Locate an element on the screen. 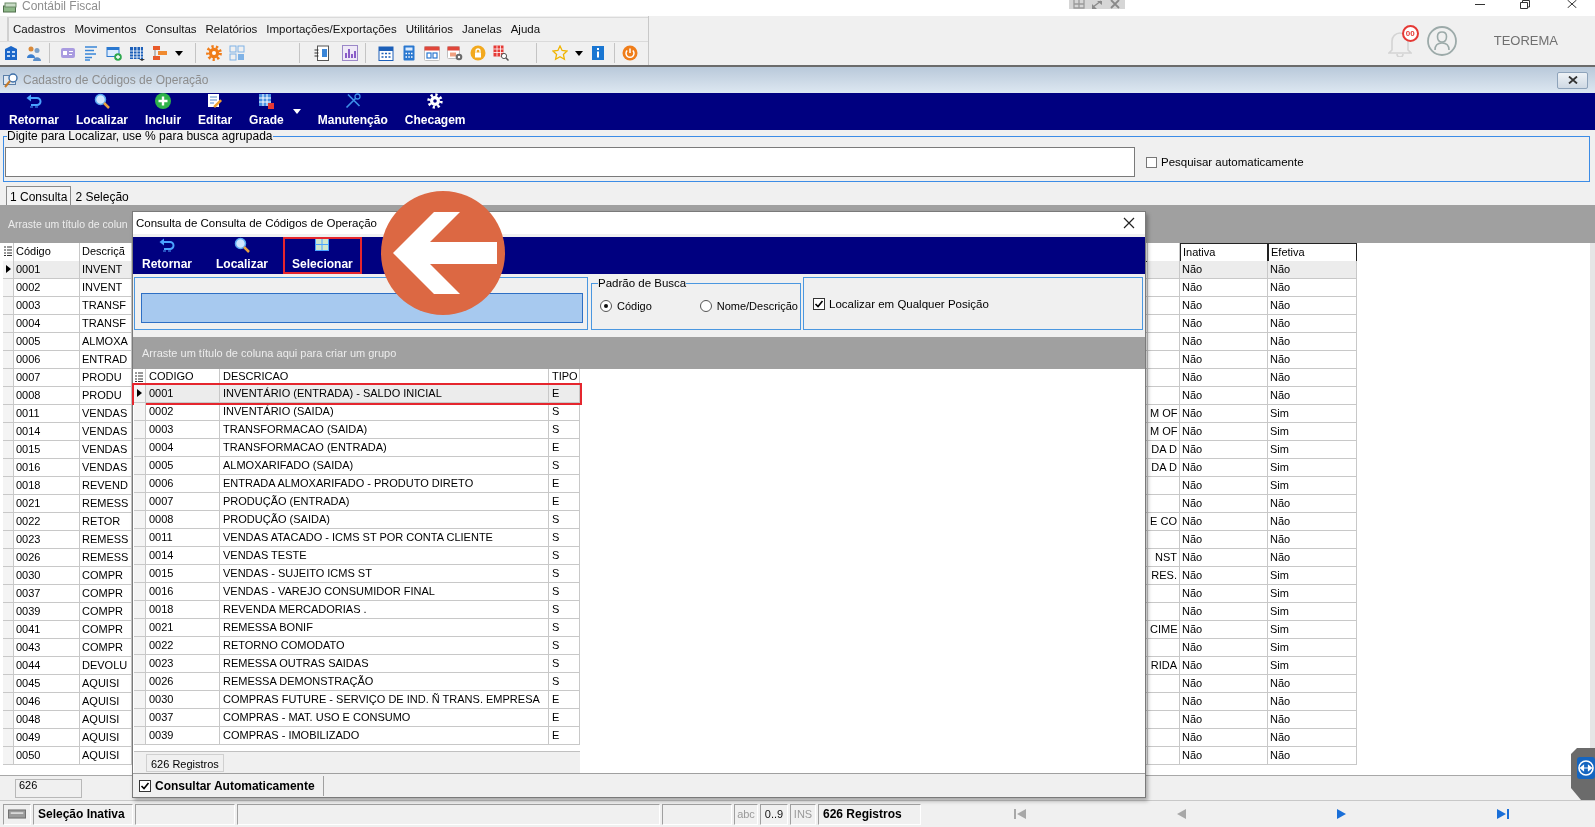  tab: 1 Consulta is located at coordinates (39, 195).